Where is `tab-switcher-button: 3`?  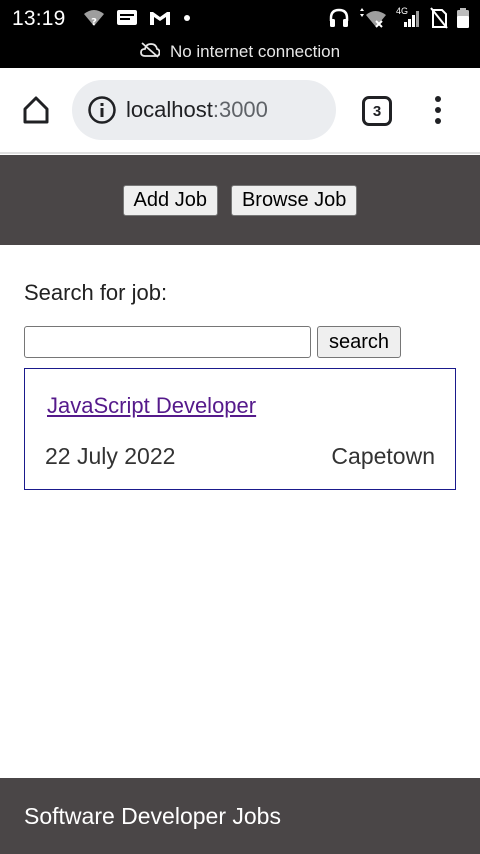 tab-switcher-button: 3 is located at coordinates (377, 111).